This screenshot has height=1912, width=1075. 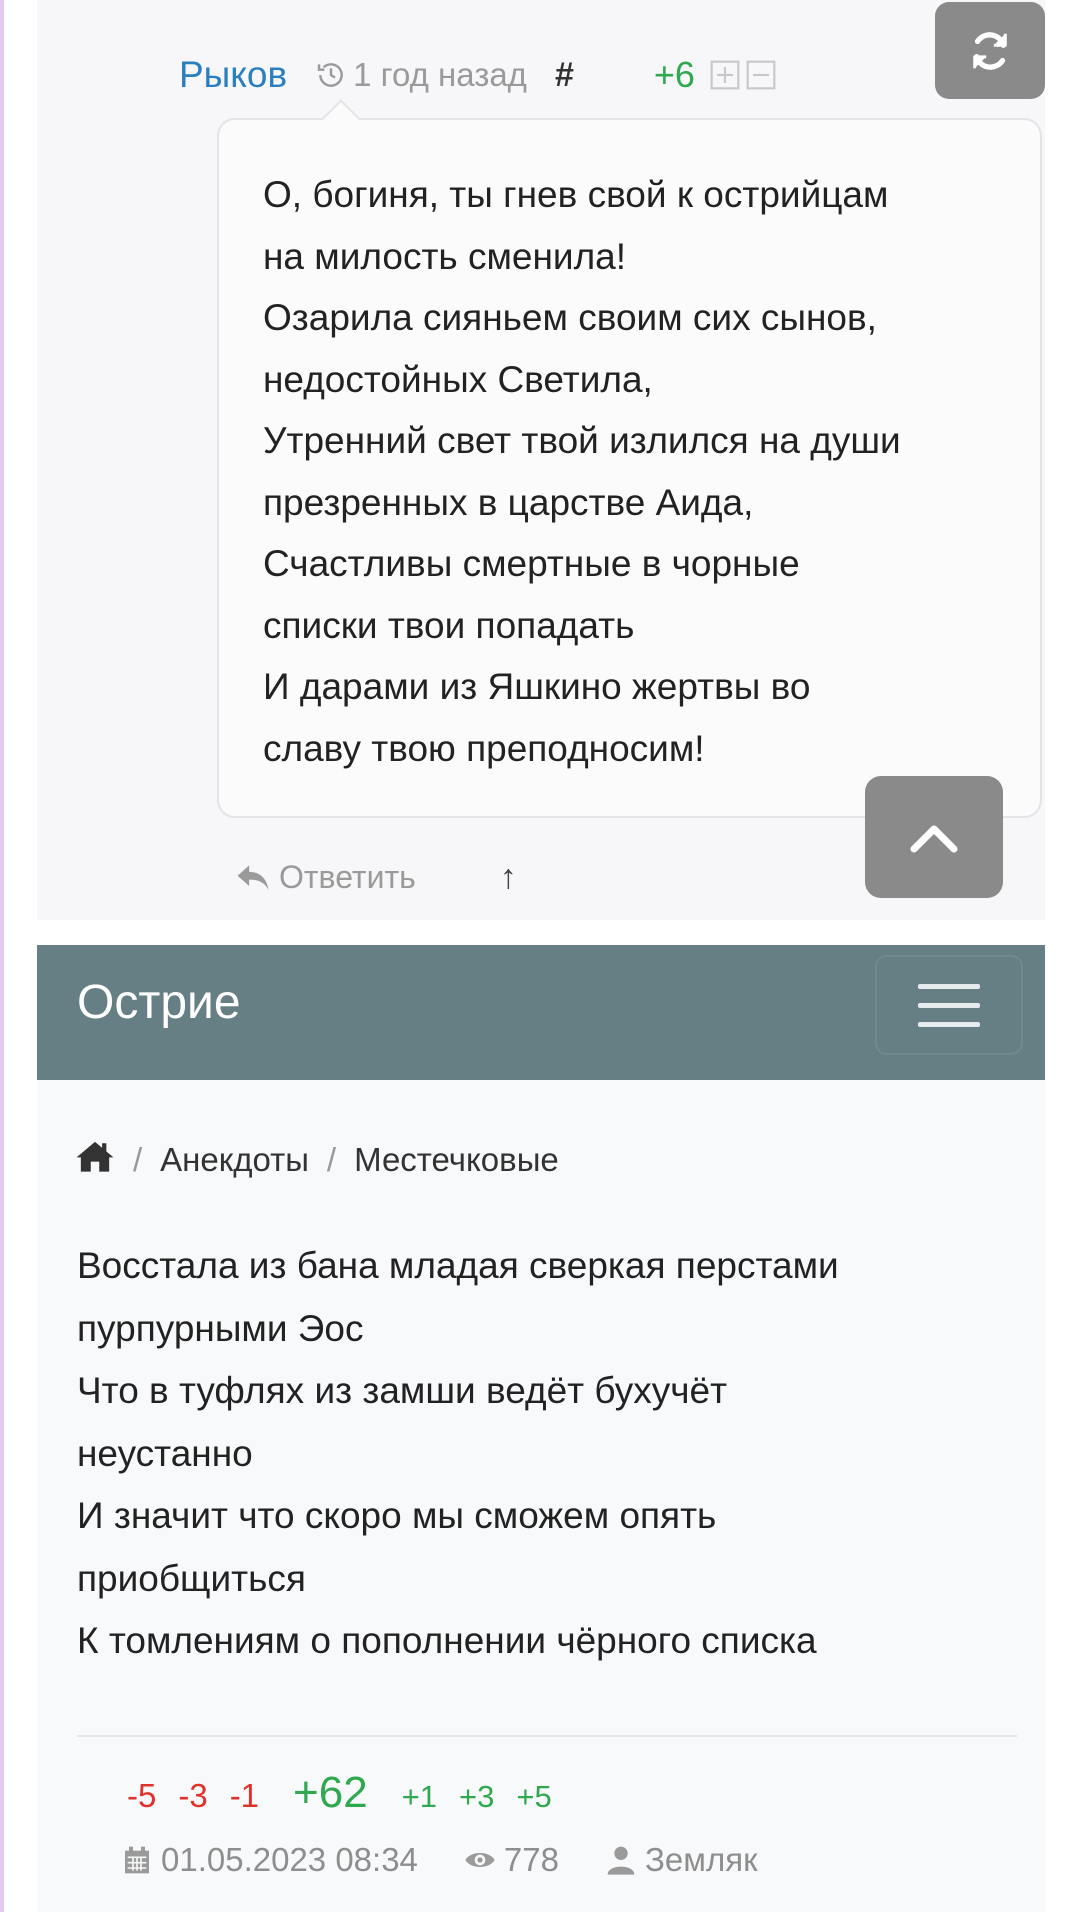 I want to click on comment-line: Озарила сияньем своим сих сынов,, so click(x=570, y=317).